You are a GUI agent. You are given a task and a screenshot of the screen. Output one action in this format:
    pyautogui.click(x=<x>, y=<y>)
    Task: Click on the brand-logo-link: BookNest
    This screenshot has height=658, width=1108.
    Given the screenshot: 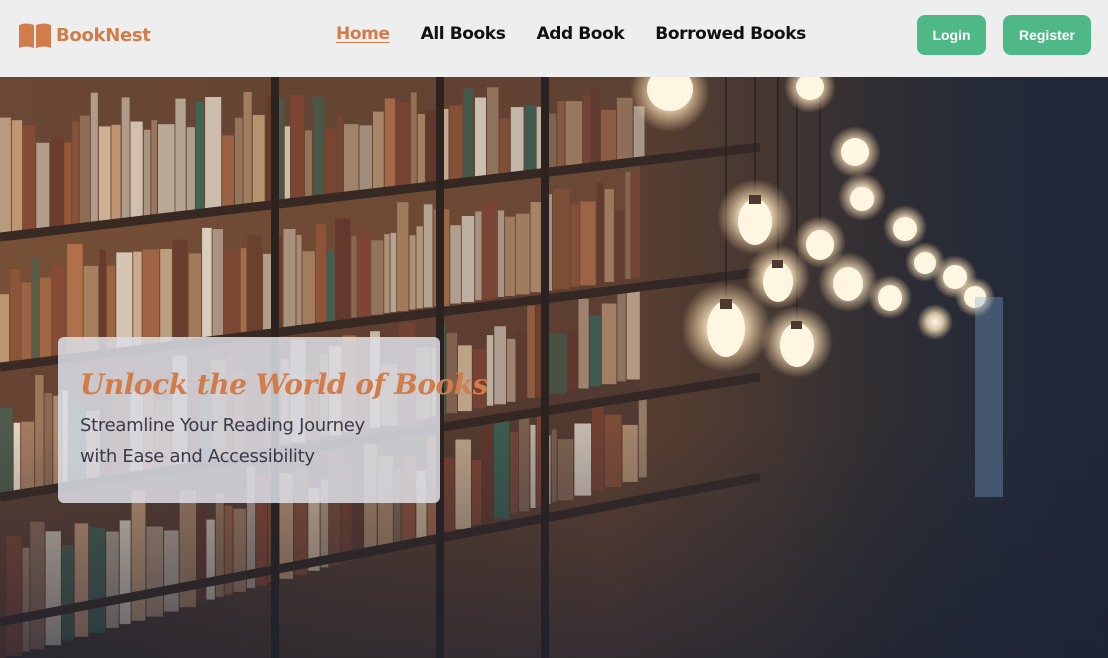 What is the action you would take?
    pyautogui.click(x=84, y=35)
    